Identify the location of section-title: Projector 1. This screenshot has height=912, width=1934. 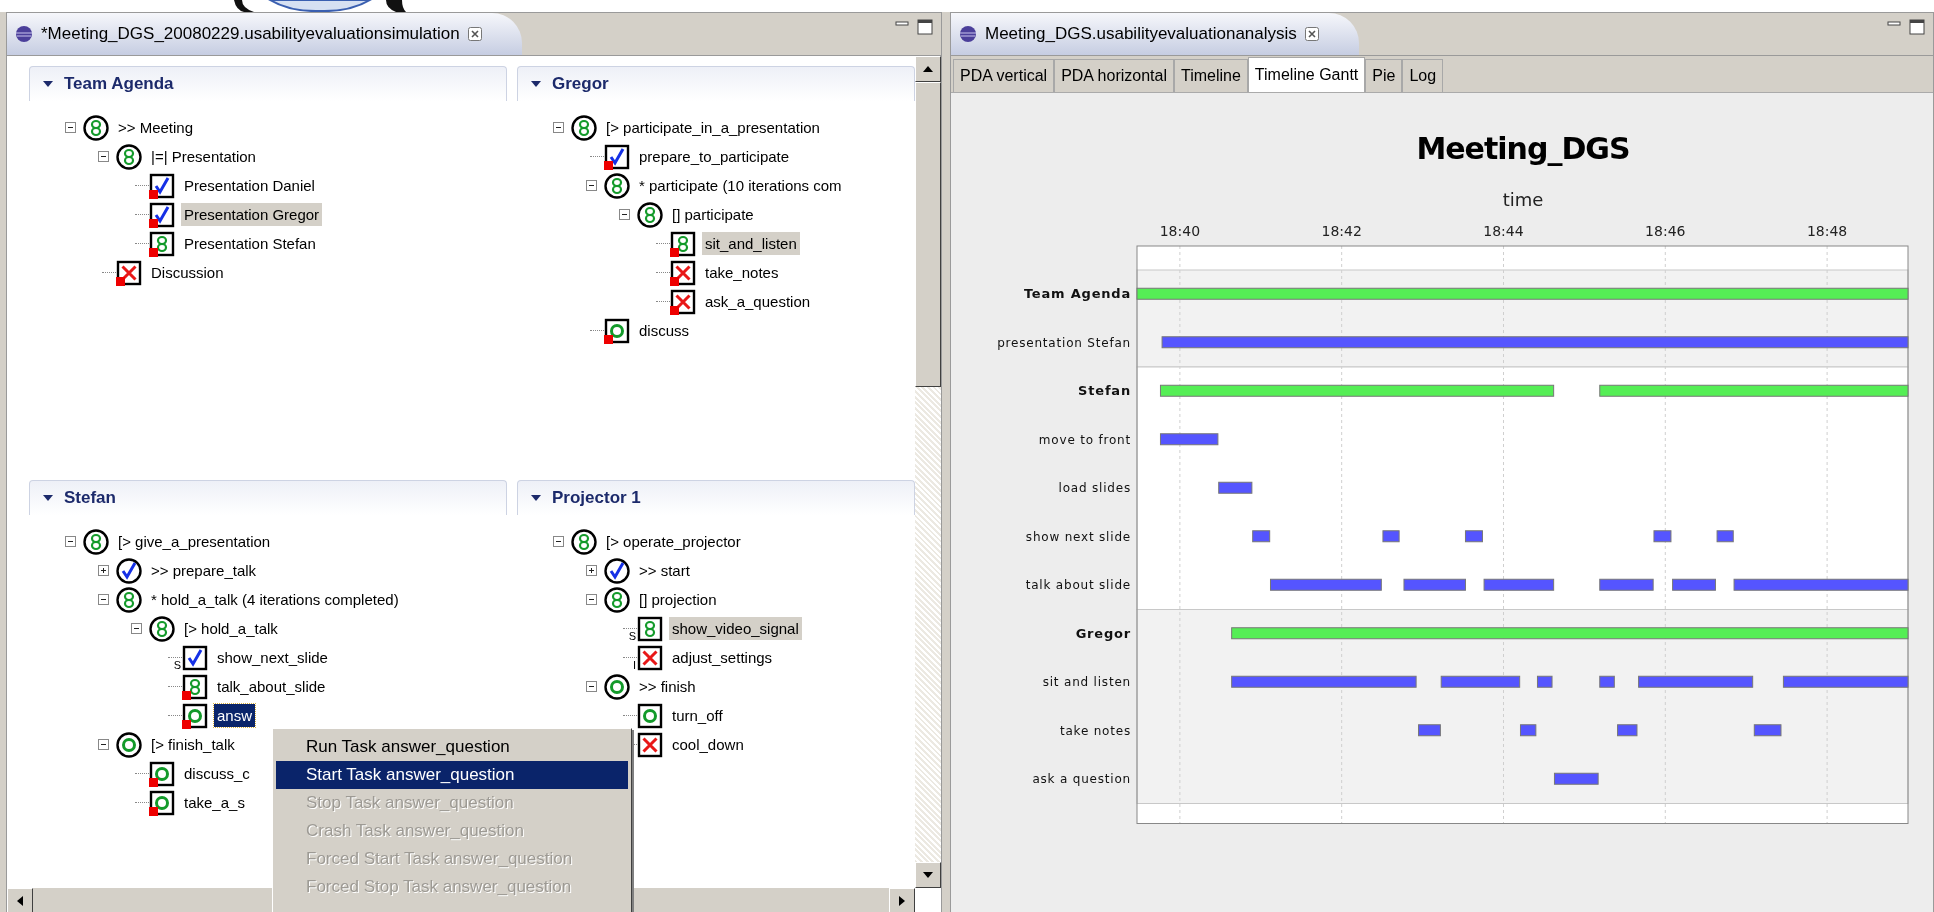
(596, 498).